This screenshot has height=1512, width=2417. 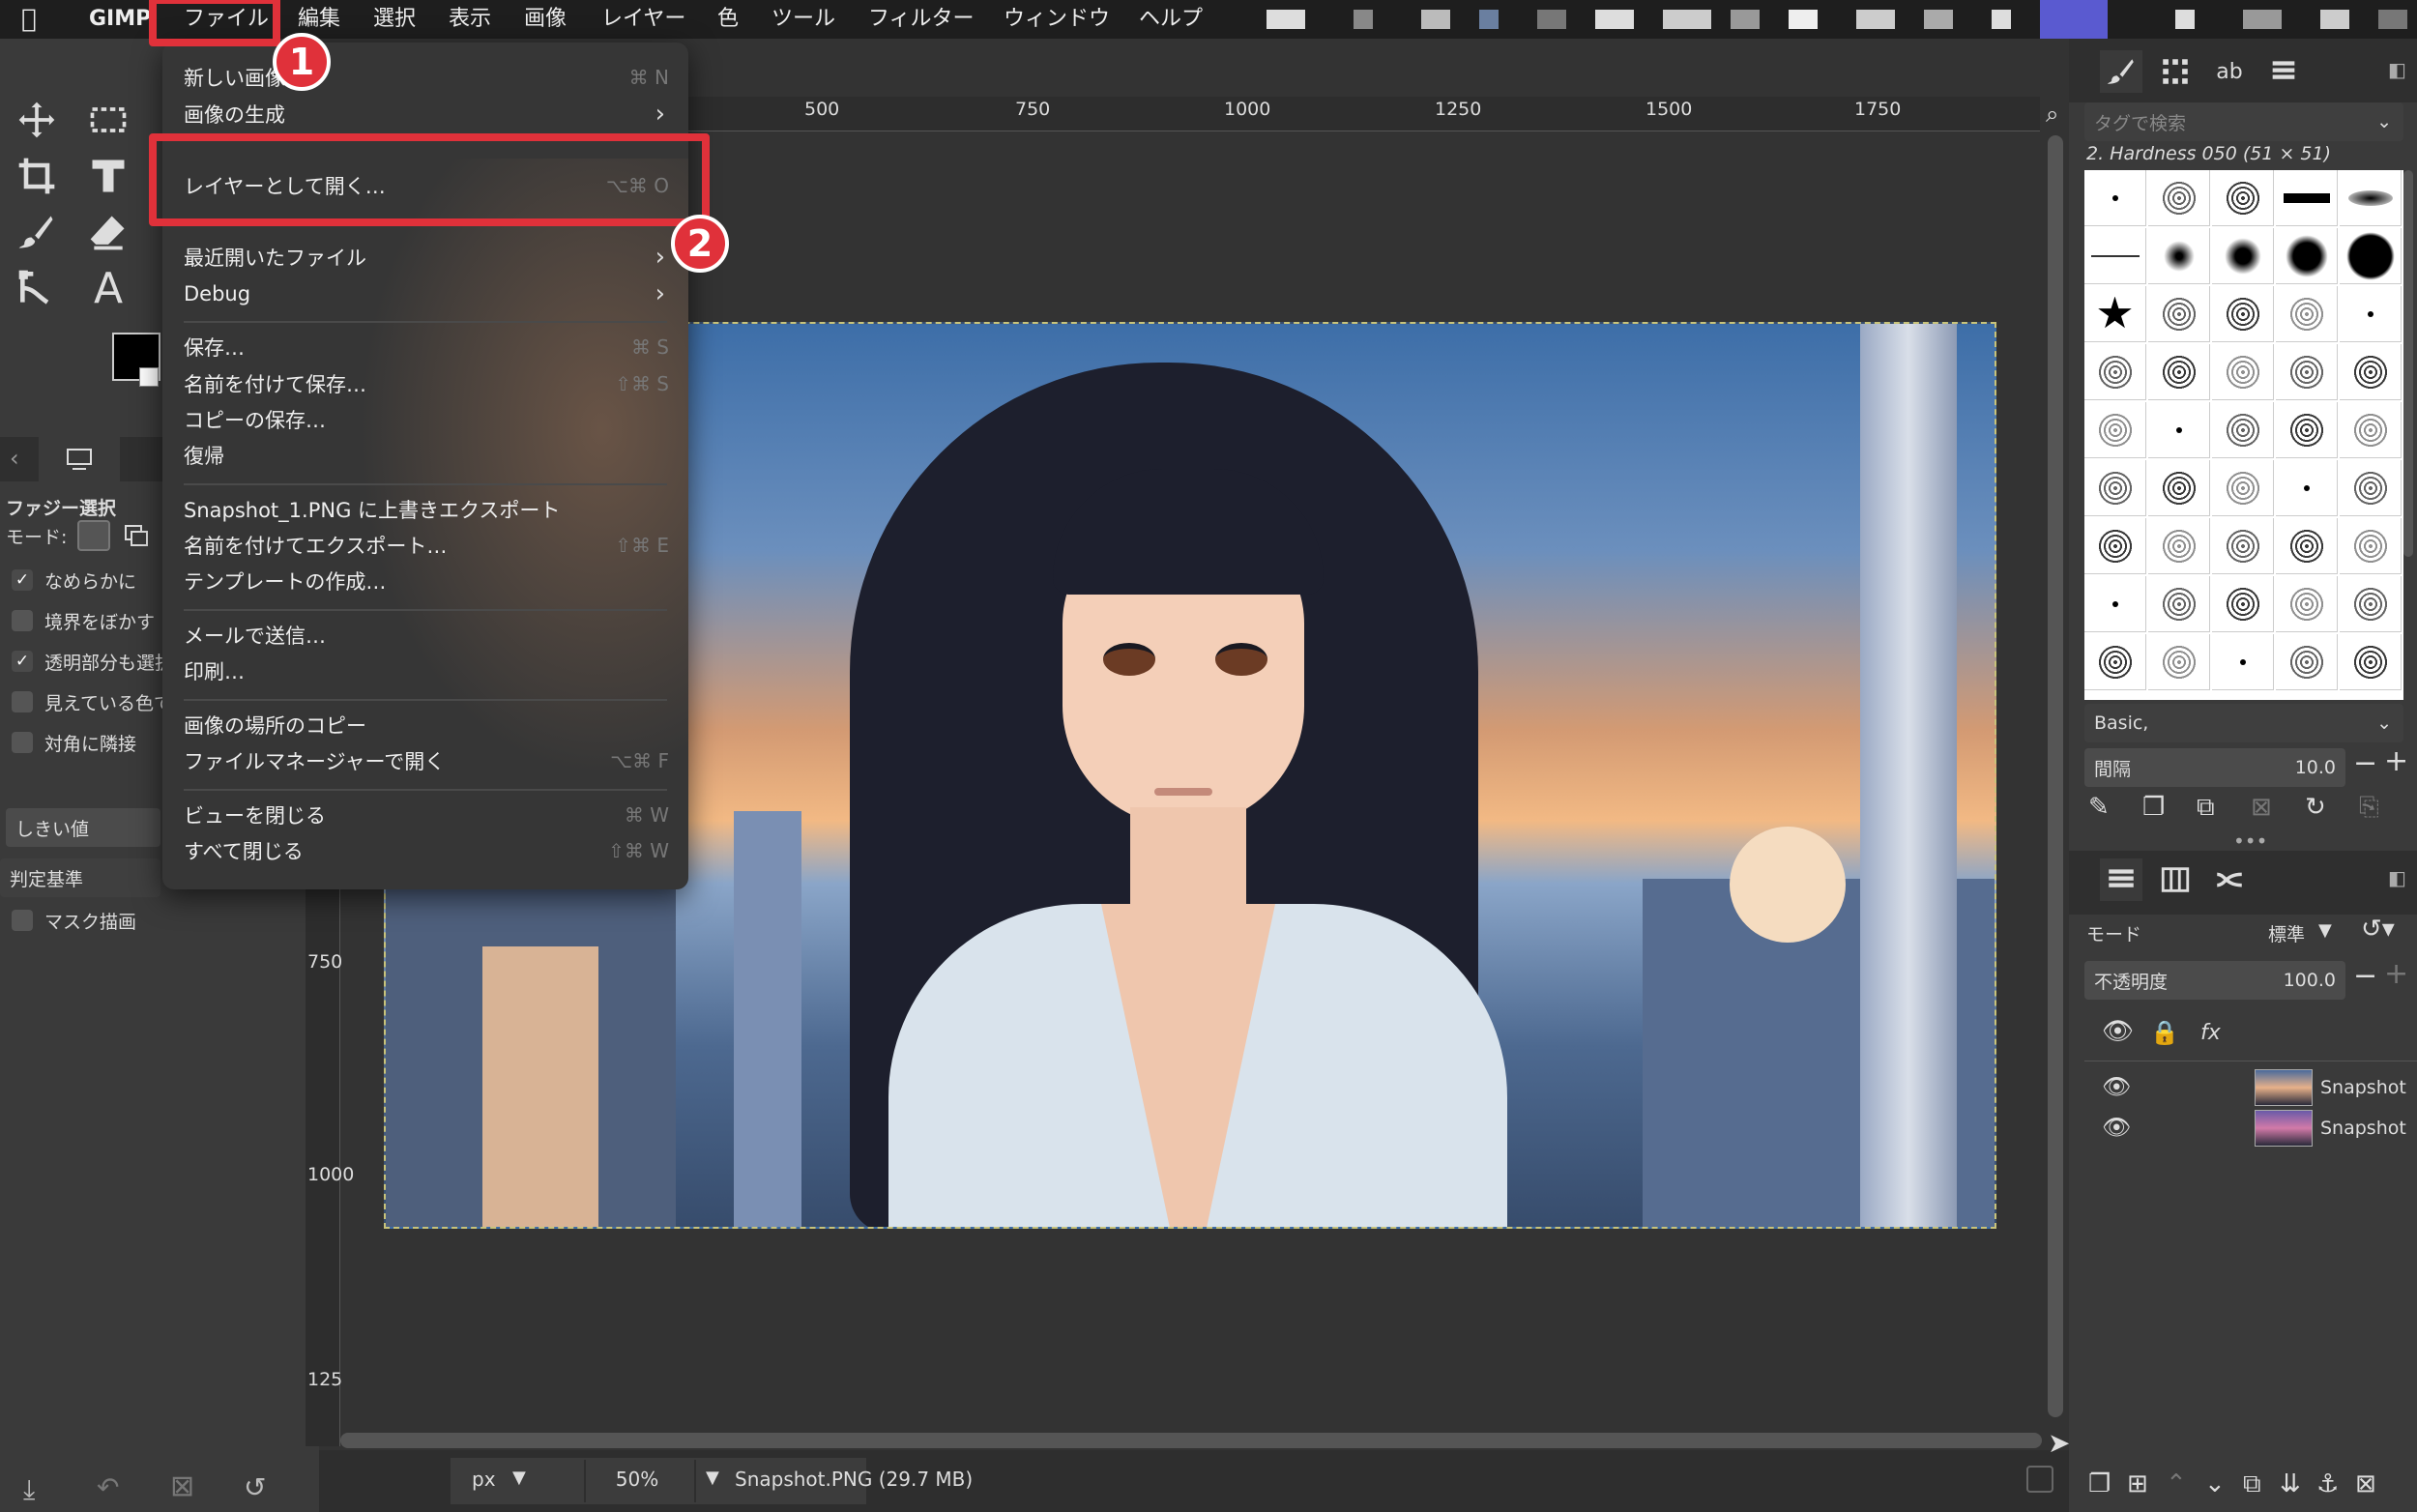 What do you see at coordinates (120, 19) in the screenshot?
I see `app-menu-gimp: GIMP` at bounding box center [120, 19].